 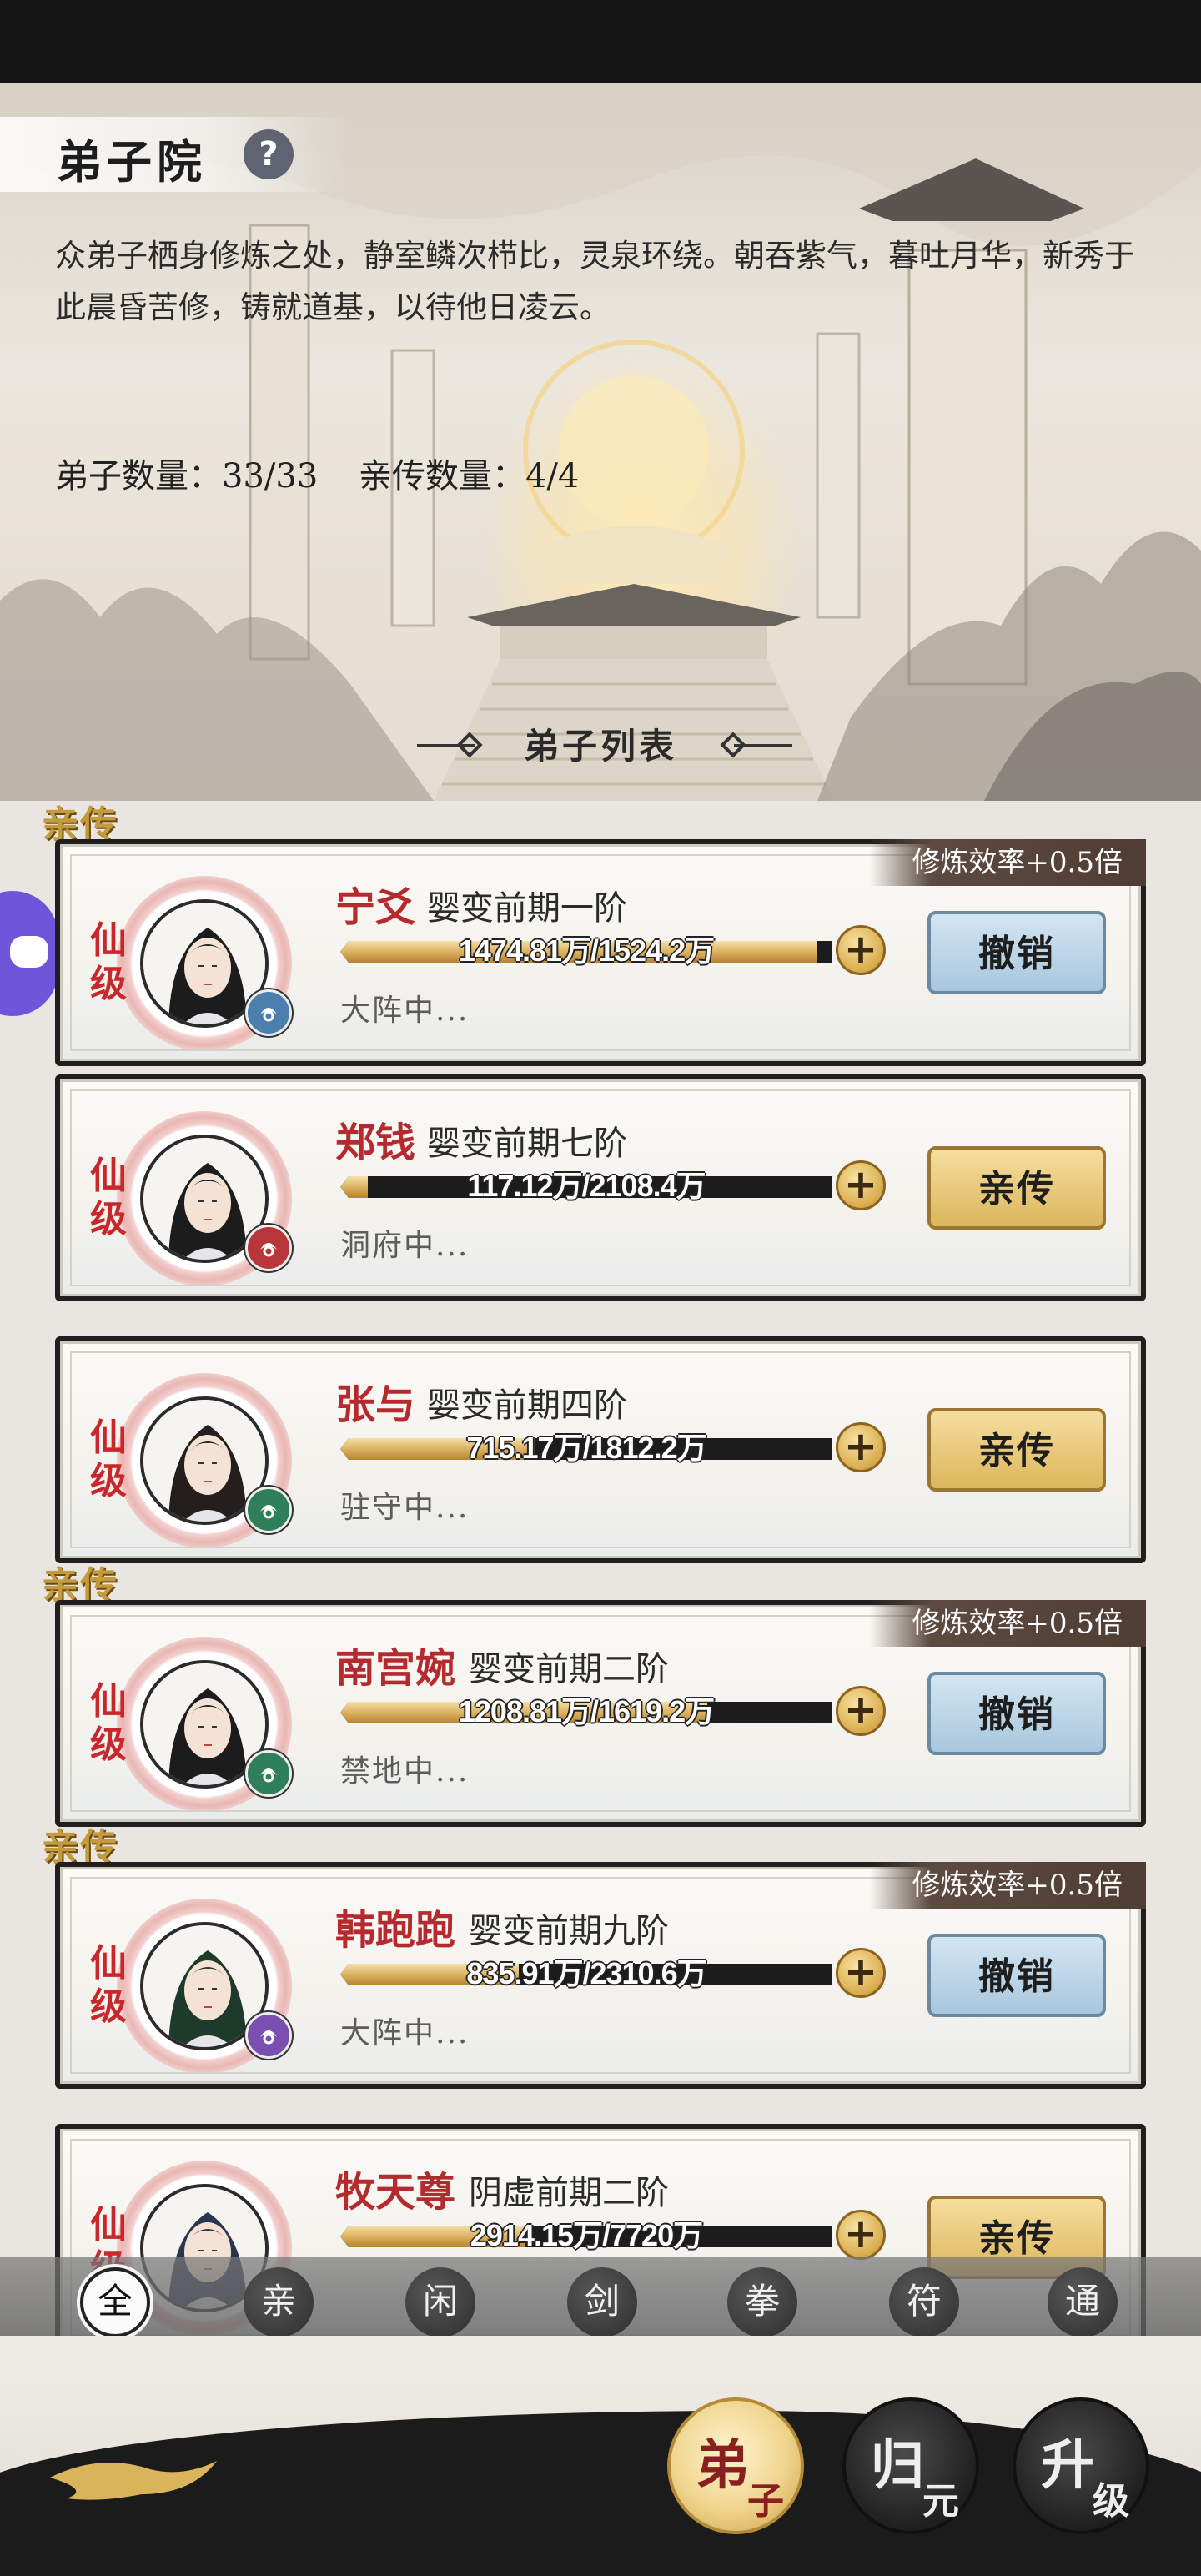 I want to click on cultivation-progress-text: 715.17万/1812.2万, so click(x=586, y=1448).